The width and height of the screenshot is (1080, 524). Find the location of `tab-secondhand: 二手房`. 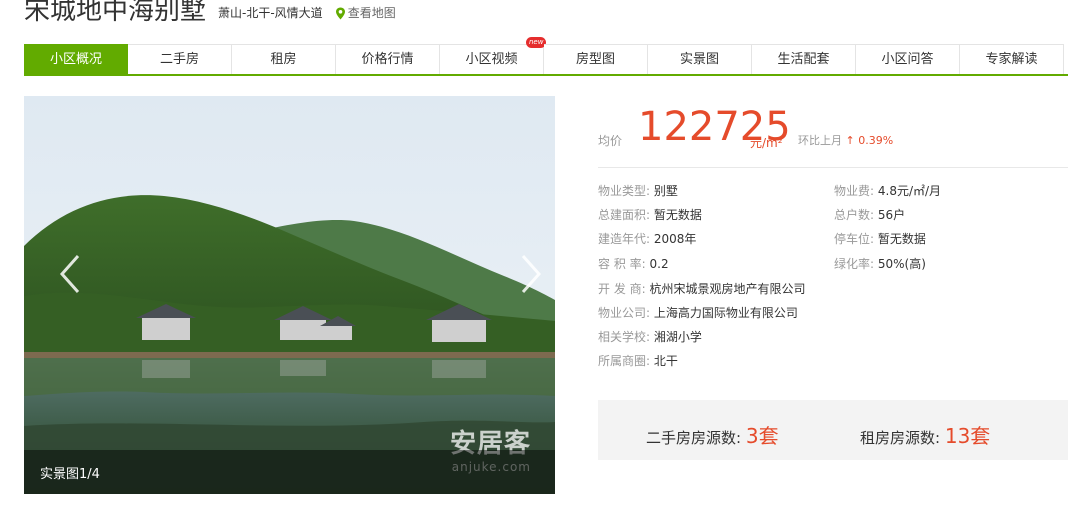

tab-secondhand: 二手房 is located at coordinates (180, 59).